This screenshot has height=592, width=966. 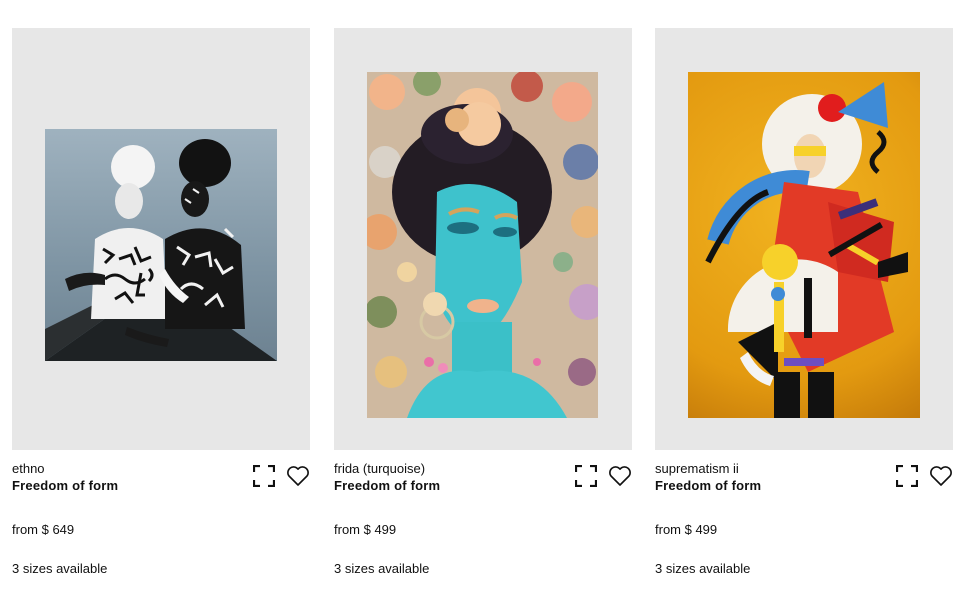 I want to click on product-meta: frida (turquoise) Freedom of form, so click(x=483, y=481).